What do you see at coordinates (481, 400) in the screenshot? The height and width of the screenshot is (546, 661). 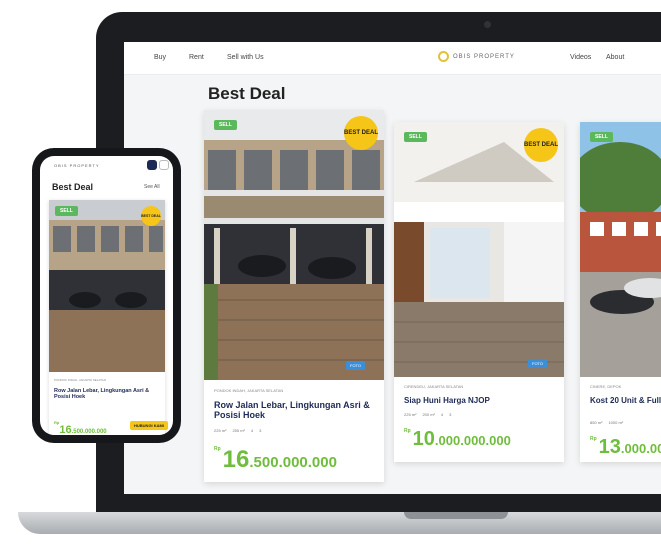 I see `listing-title: Siap Huni Harga NJOP` at bounding box center [481, 400].